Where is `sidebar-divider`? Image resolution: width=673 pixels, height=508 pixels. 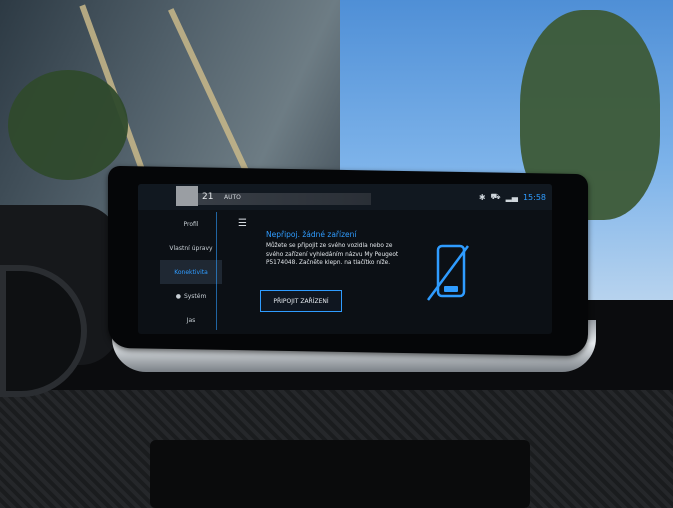
sidebar-divider is located at coordinates (216, 271).